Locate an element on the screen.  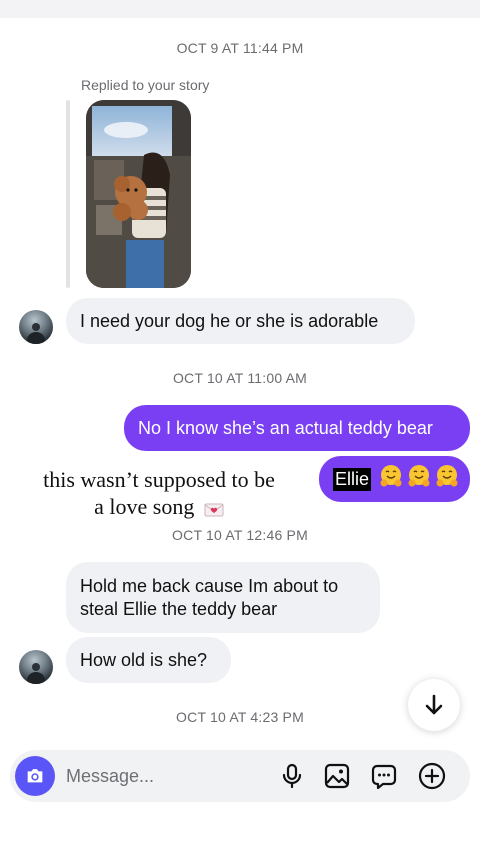
timestamp: OCT 10 AT 12:46 PM is located at coordinates (240, 535).